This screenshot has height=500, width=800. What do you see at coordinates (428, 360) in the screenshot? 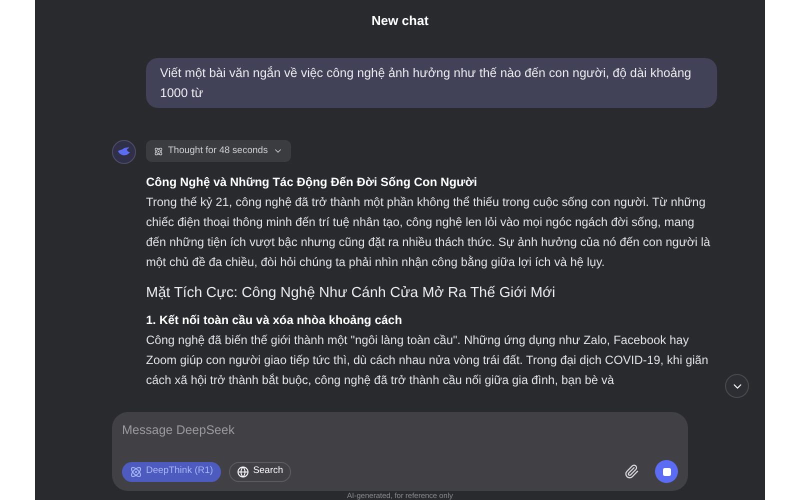
I see `answer-paragraph: Công nghệ đã biến thế giới thành một "ngôi làng toàn cầu". Những ứng dụng như Zalo, Facebook hay Zoom giúp con người giao tiếp tức thì, dù cách nhau nửa vòng trái đất. Trong đại dịch COVID-19, khi giãn cách xã hội trở thành bắt buộc, công nghệ đã trở thành cầu nối giữa gia đình, bạn bè và` at bounding box center [428, 360].